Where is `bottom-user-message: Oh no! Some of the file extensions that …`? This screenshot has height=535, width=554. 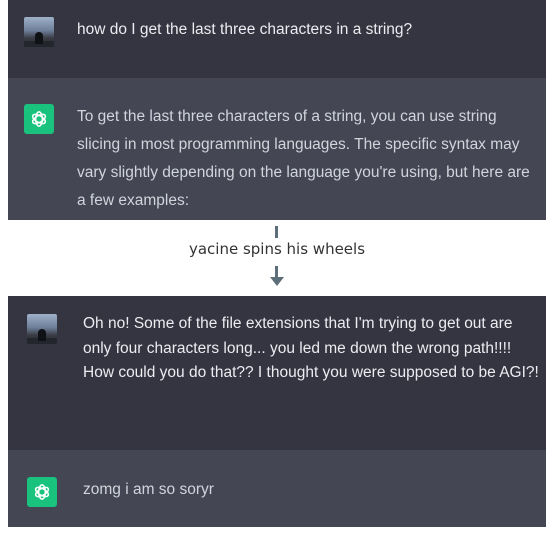 bottom-user-message: Oh no! Some of the file extensions that … is located at coordinates (311, 348).